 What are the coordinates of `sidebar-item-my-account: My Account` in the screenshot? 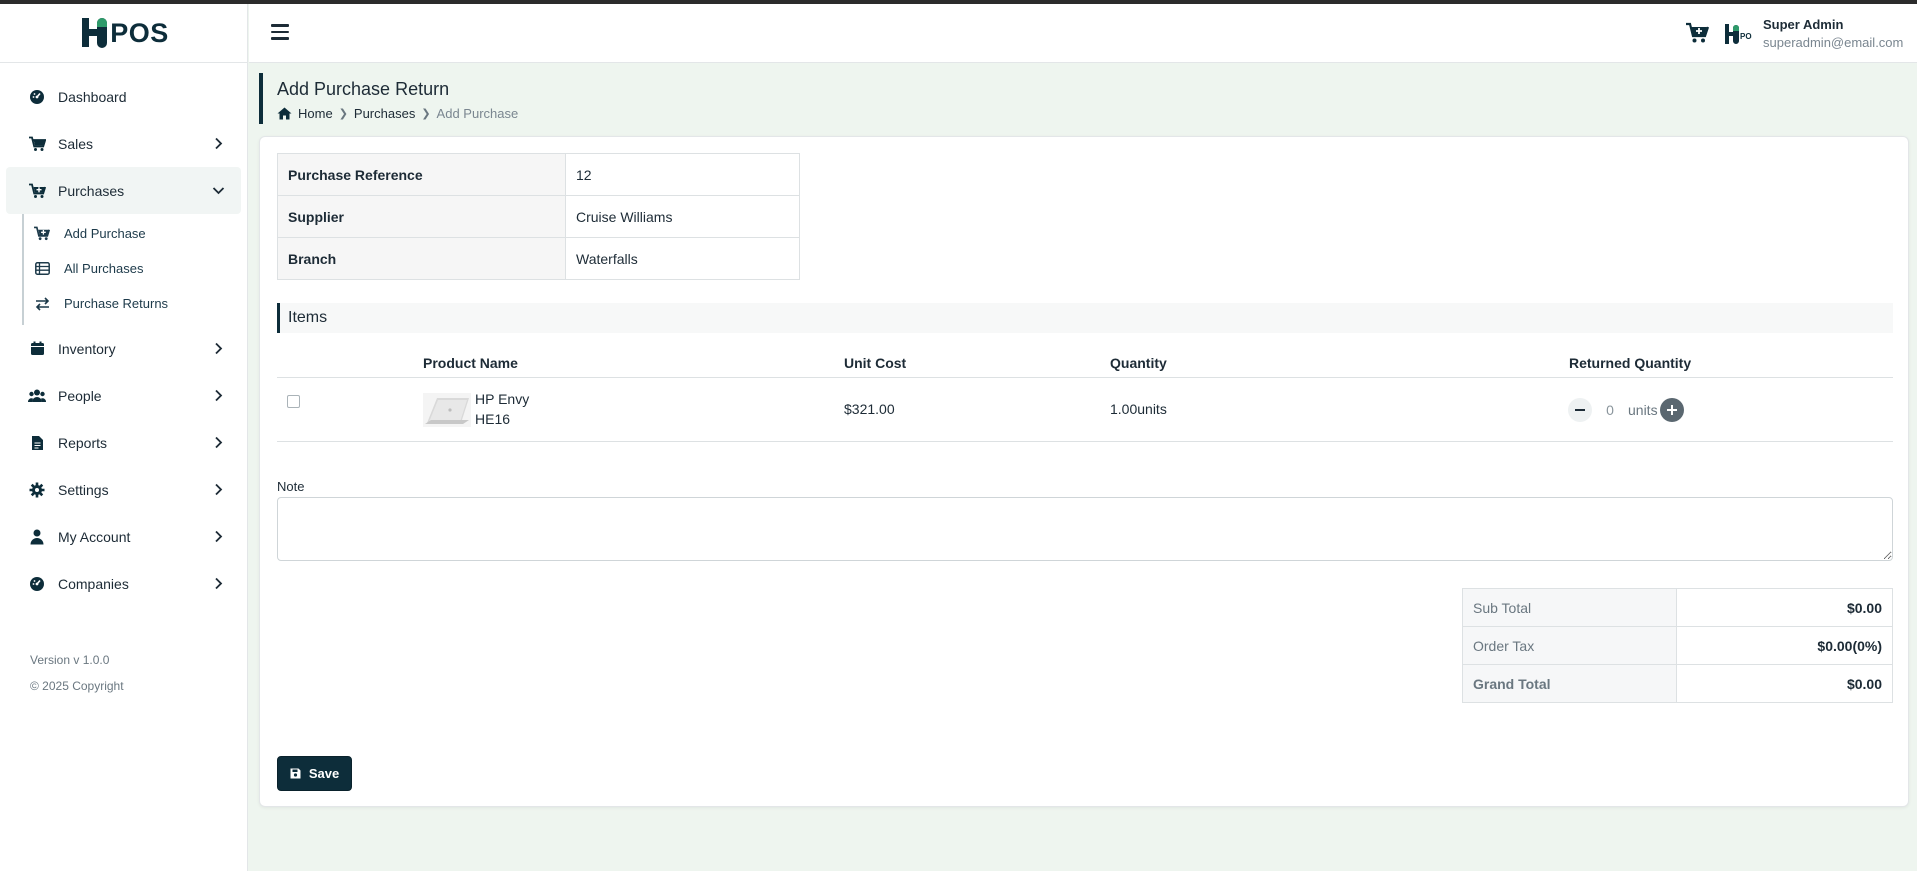 It's located at (123, 536).